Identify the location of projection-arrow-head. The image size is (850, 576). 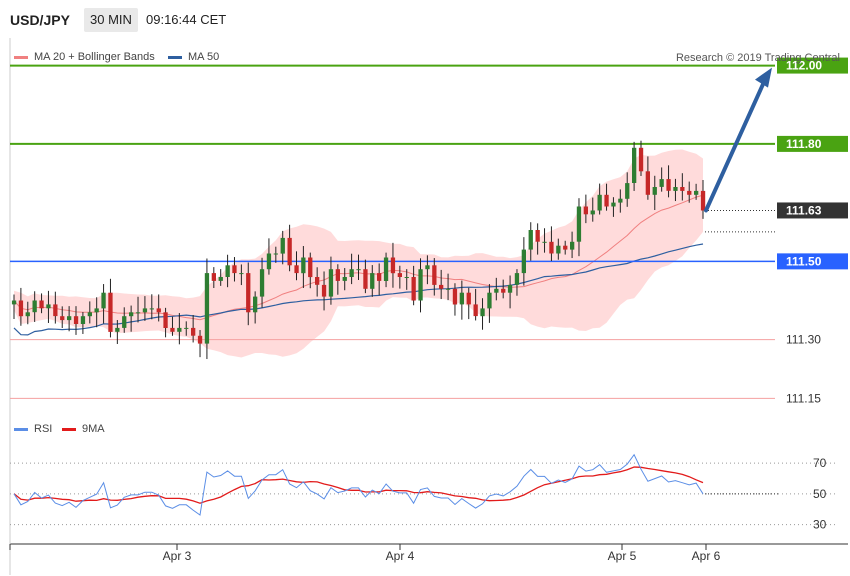
(763, 77).